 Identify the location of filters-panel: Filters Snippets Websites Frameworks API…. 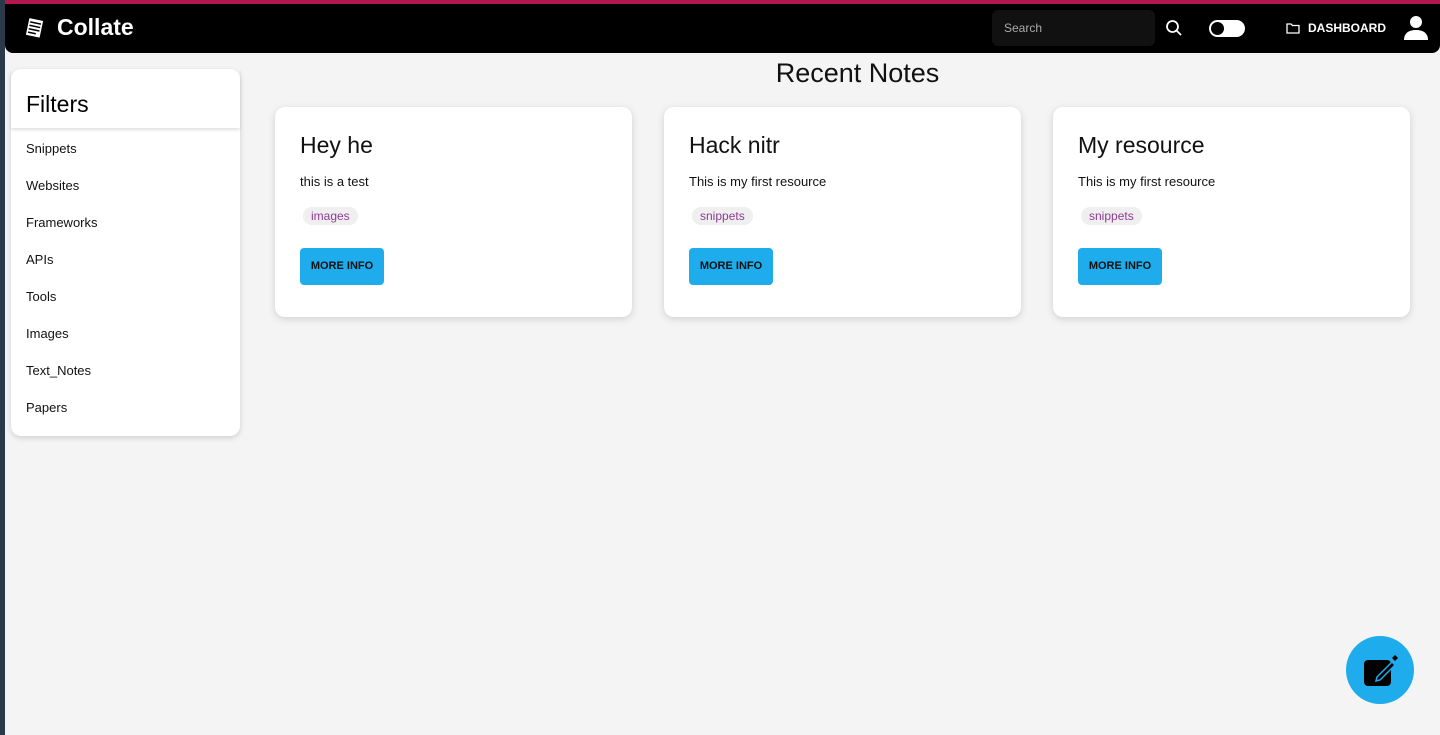
(125, 252).